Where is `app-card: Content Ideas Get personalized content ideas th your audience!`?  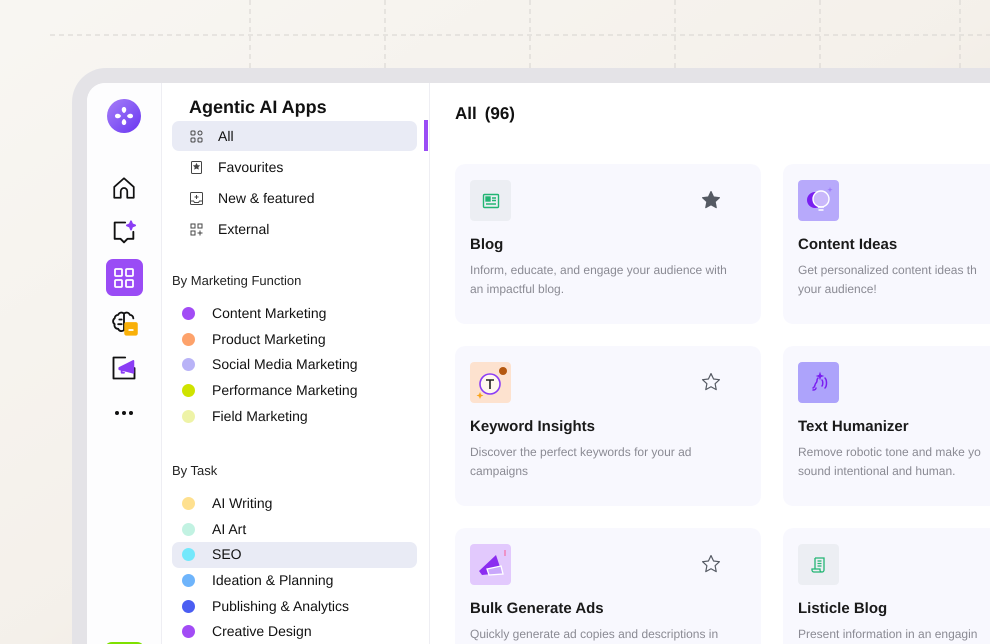
app-card: Content Ideas Get personalized content ideas th your audience! is located at coordinates (886, 244).